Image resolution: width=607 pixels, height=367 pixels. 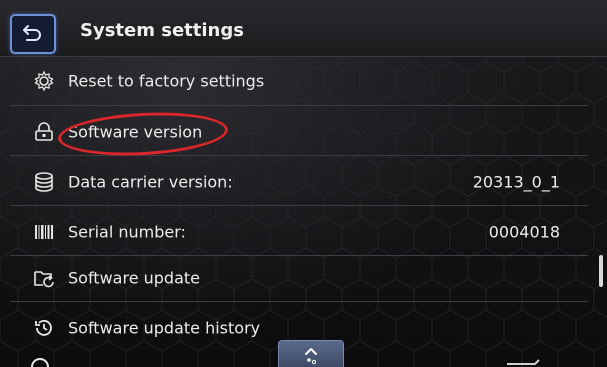 I want to click on back-arrow-icon, so click(x=32, y=33).